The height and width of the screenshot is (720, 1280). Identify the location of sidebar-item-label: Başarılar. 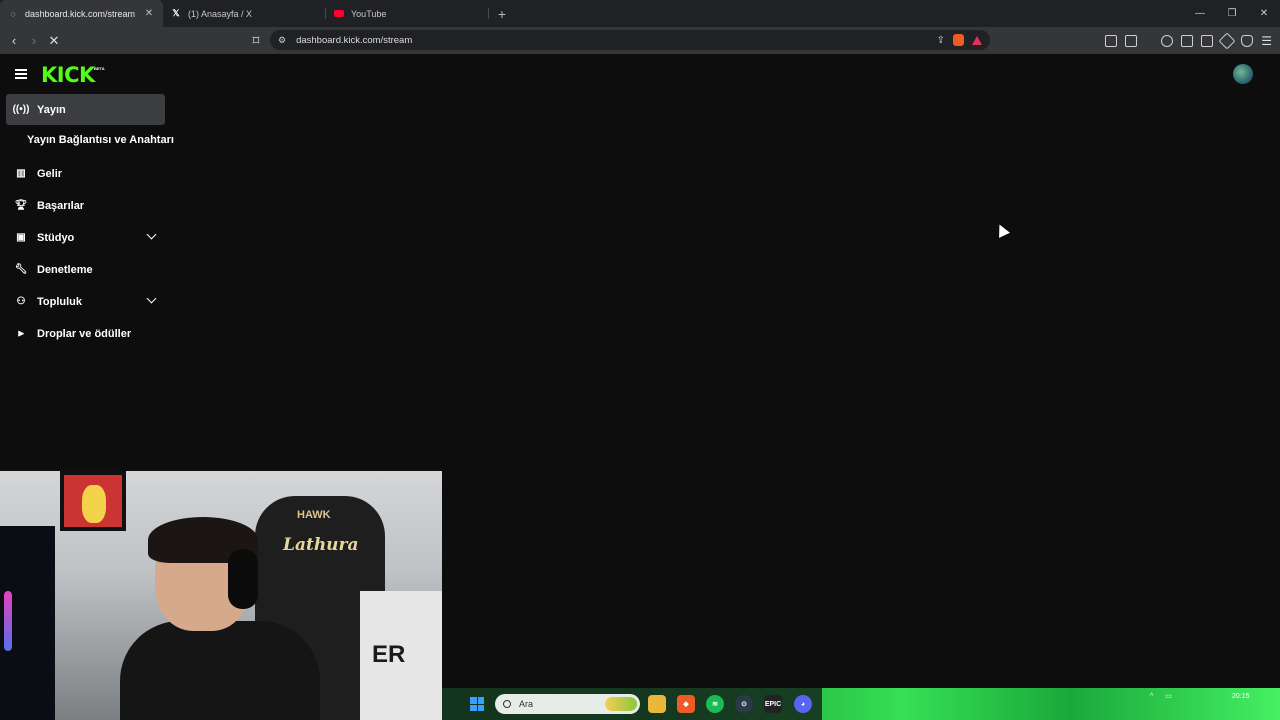
(61, 205).